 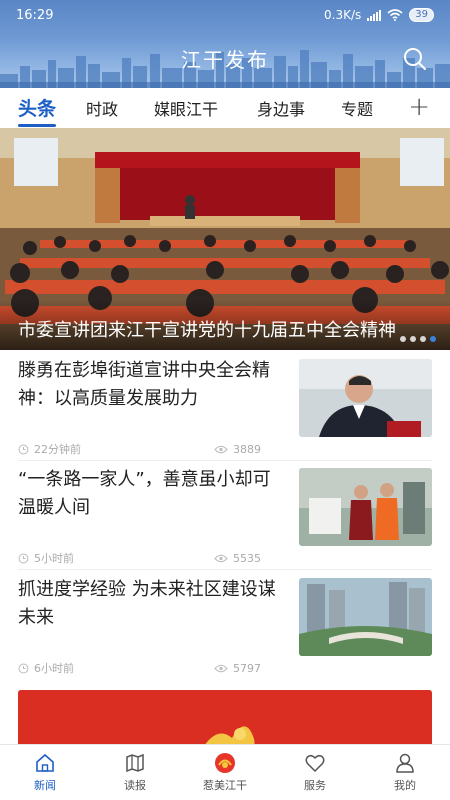 What do you see at coordinates (150, 385) in the screenshot?
I see `news-title: 滕勇在彭埠街道宣讲中央全会精神：以高质量发展助力` at bounding box center [150, 385].